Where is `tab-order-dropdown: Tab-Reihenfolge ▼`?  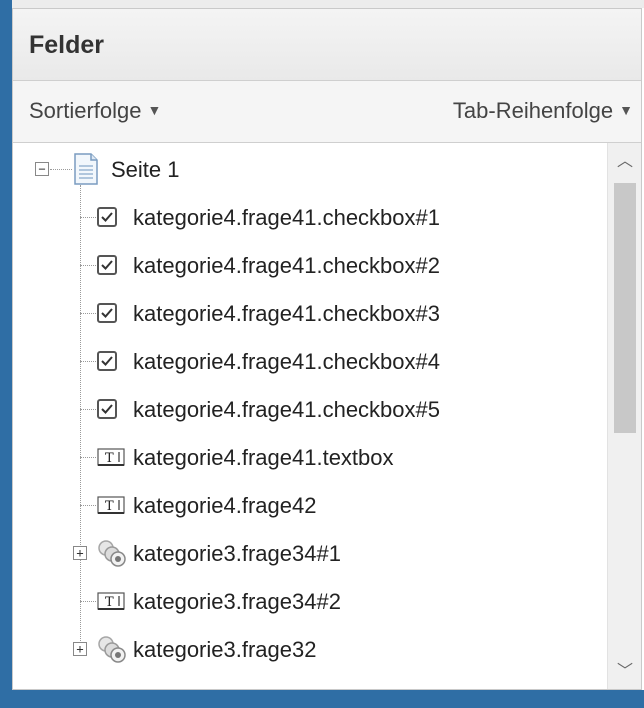
tab-order-dropdown: Tab-Reihenfolge ▼ is located at coordinates (543, 111).